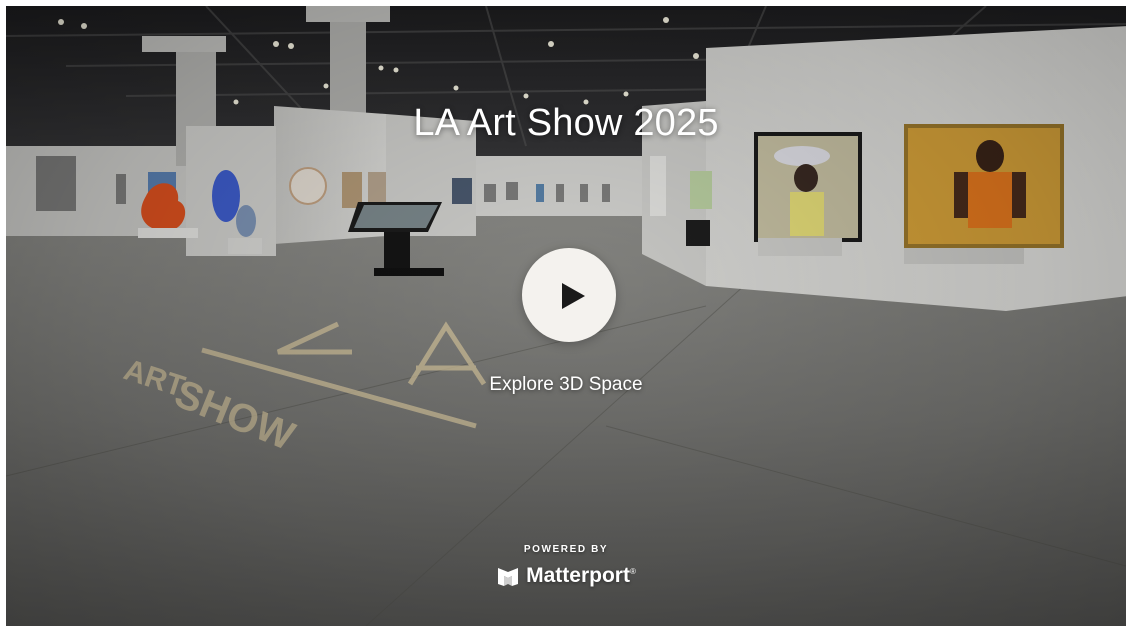 The image size is (1132, 632). What do you see at coordinates (632, 571) in the screenshot?
I see `registered-mark: ®` at bounding box center [632, 571].